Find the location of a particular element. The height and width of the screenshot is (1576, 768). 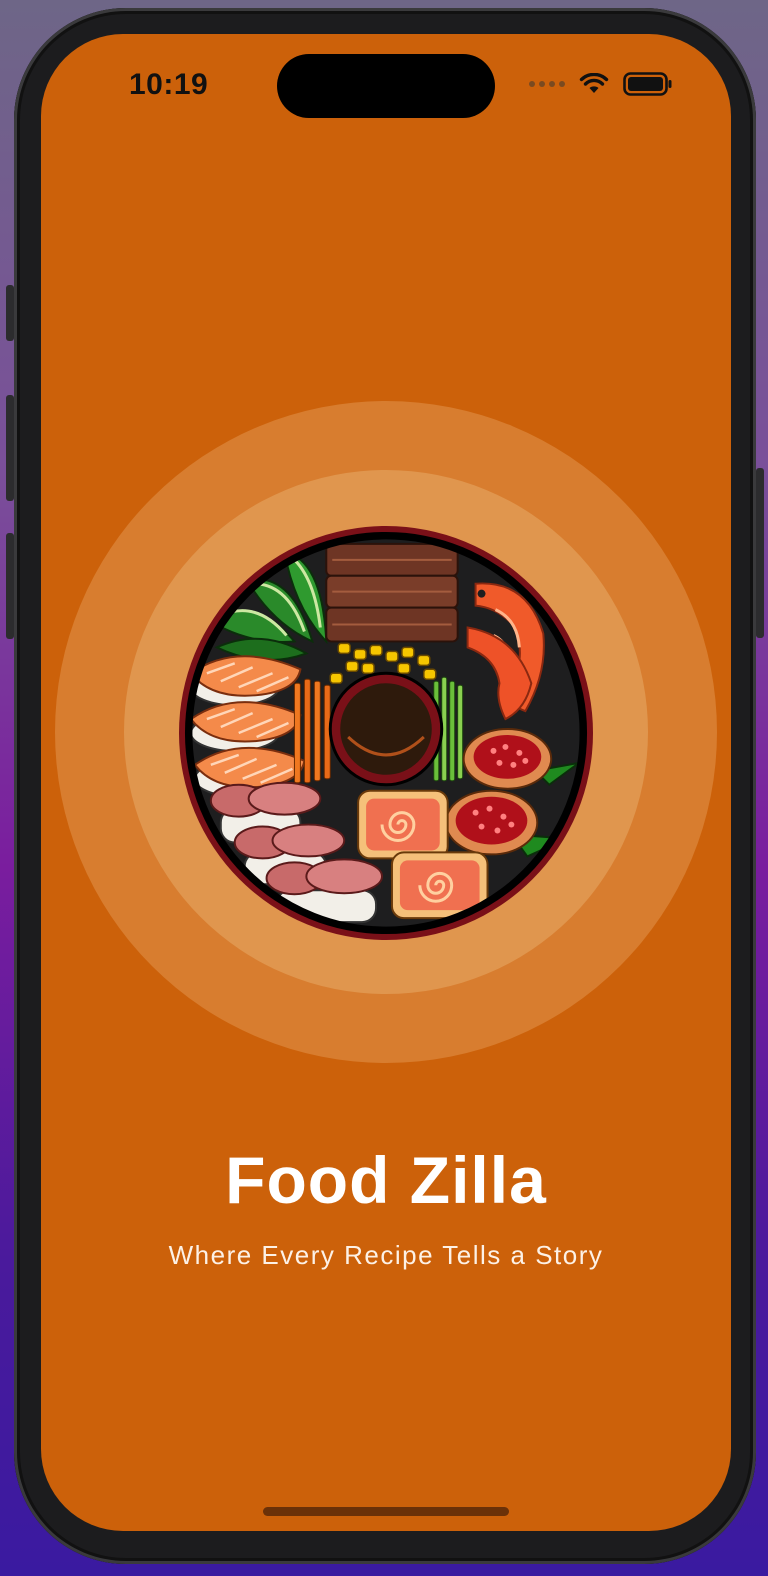

status-time: 10:19 is located at coordinates (169, 84).